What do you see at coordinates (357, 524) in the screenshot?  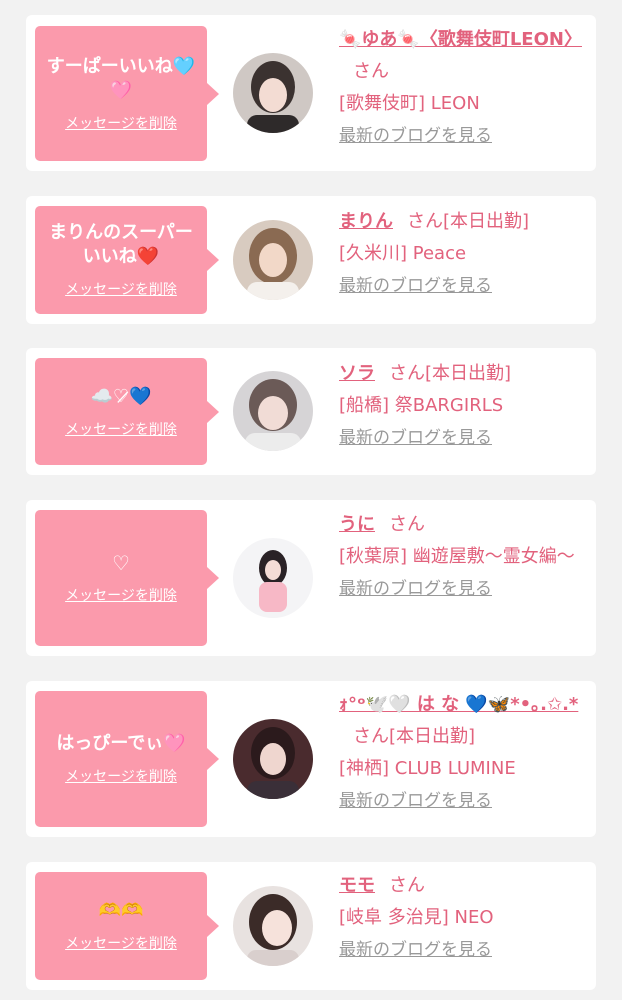 I see `cast-name-link: うに` at bounding box center [357, 524].